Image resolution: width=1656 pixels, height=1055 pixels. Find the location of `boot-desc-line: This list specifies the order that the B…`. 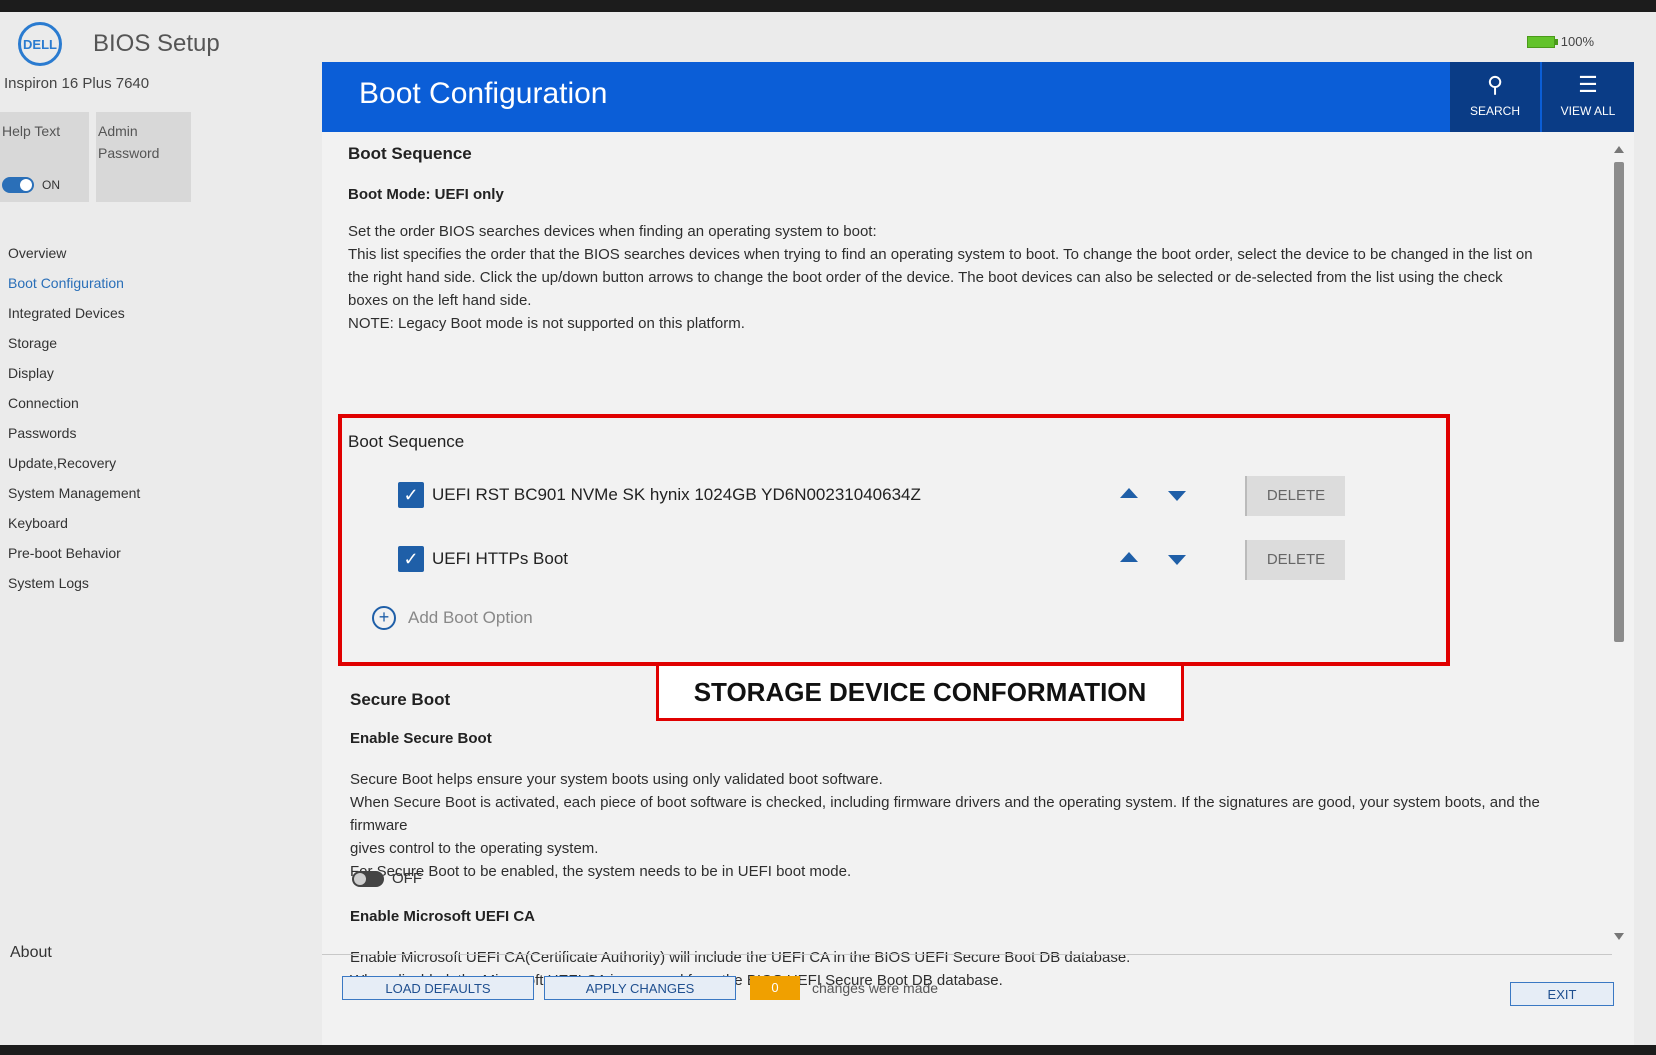

boot-desc-line: This list specifies the order that the B… is located at coordinates (940, 254).